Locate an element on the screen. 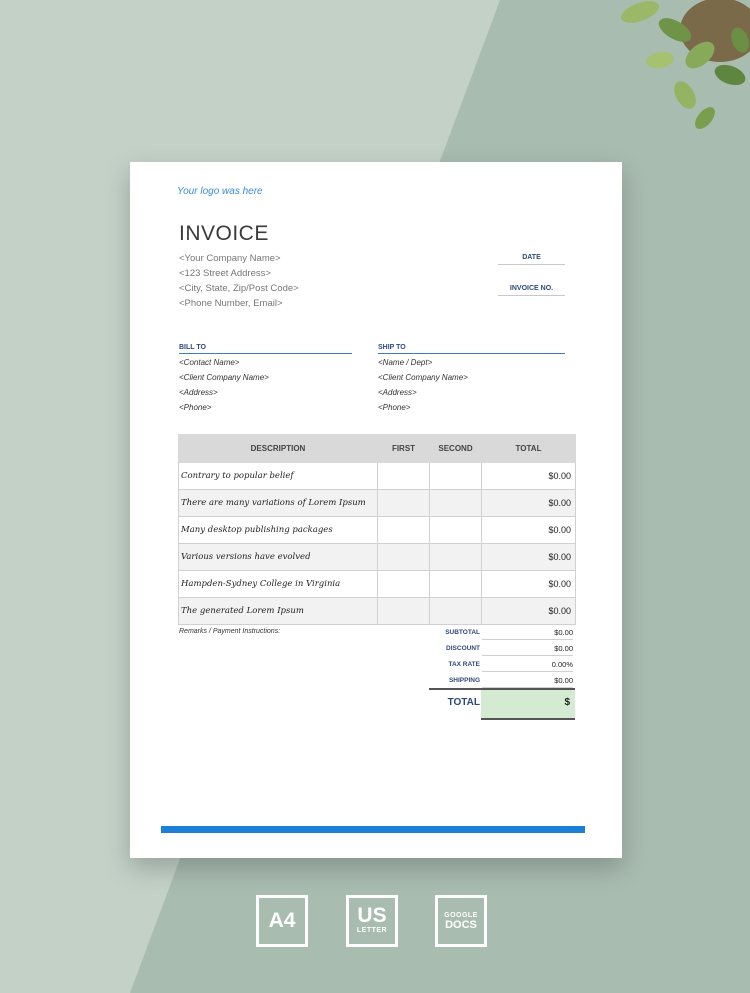 Image resolution: width=750 pixels, height=993 pixels. bill-to-contact: <Contact Name> is located at coordinates (209, 362).